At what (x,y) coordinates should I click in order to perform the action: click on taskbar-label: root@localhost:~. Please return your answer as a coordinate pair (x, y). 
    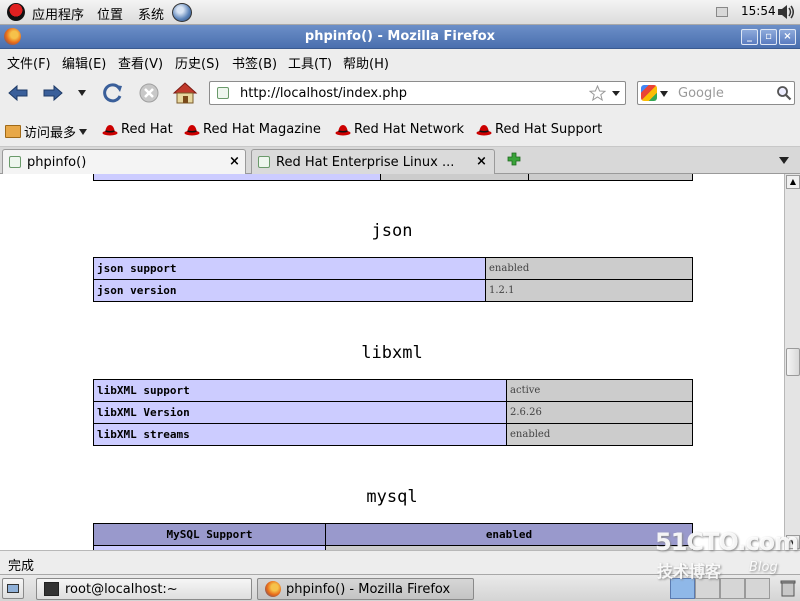
    Looking at the image, I should click on (121, 589).